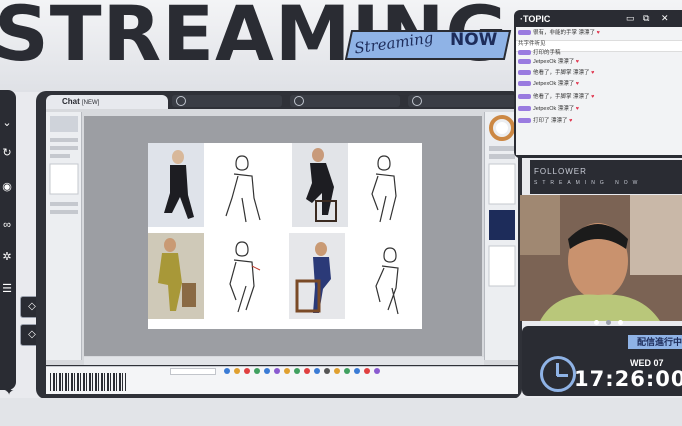 The width and height of the screenshot is (682, 426). Describe the element at coordinates (7, 225) in the screenshot. I see `link-icon: ∞` at that location.